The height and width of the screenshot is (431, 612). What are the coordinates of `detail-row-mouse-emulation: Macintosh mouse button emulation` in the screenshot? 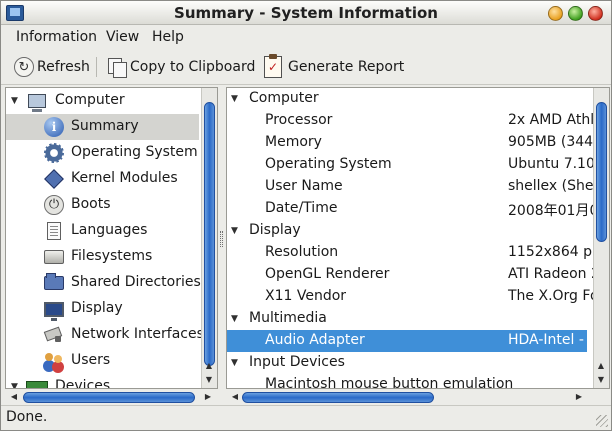 It's located at (407, 381).